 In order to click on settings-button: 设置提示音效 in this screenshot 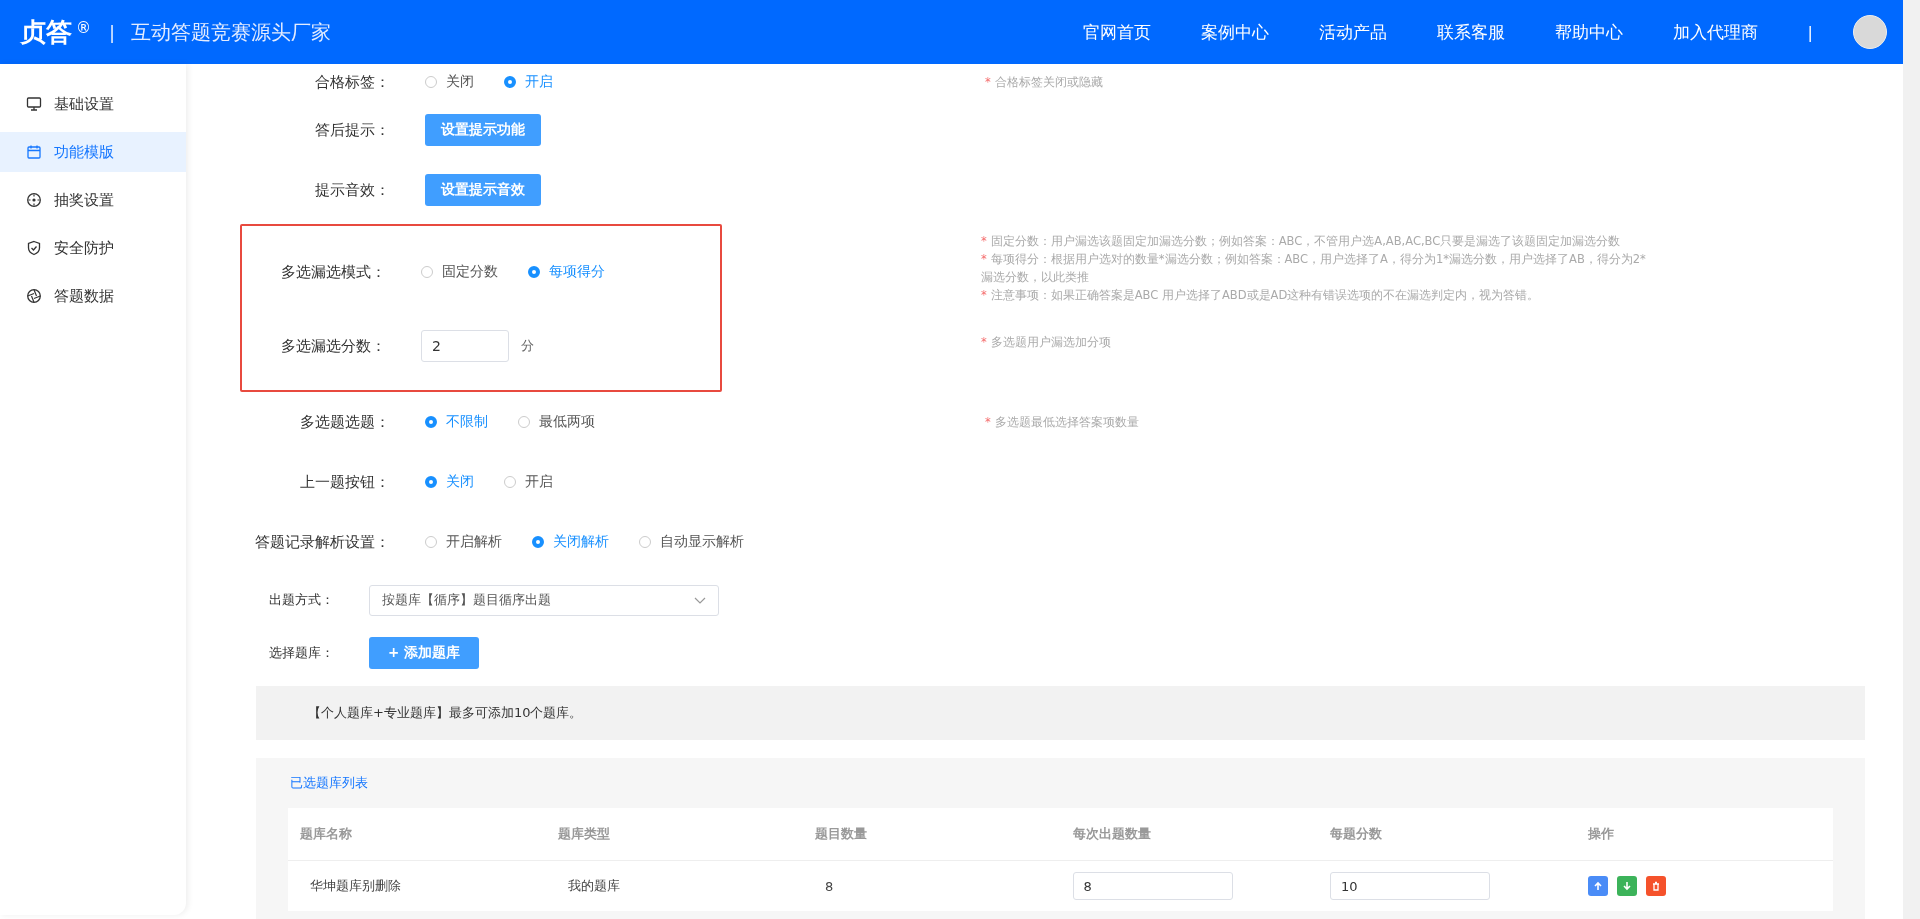, I will do `click(483, 190)`.